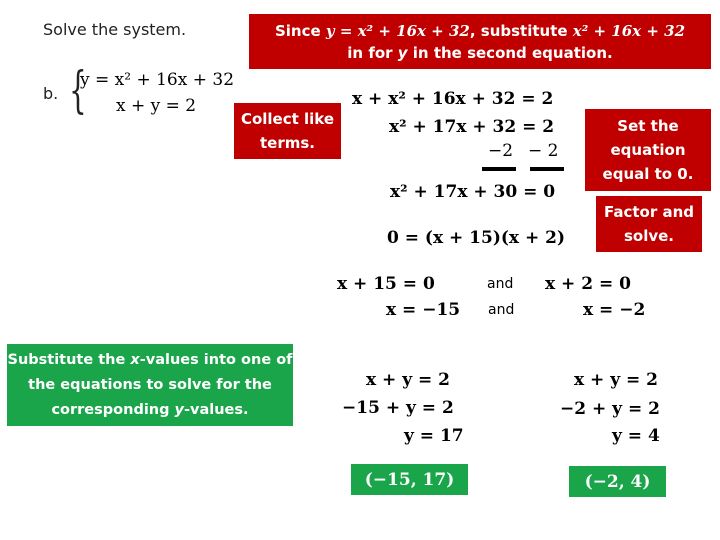 The image size is (720, 540). Describe the element at coordinates (156, 106) in the screenshot. I see `system-eq2: x + y = 2` at that location.